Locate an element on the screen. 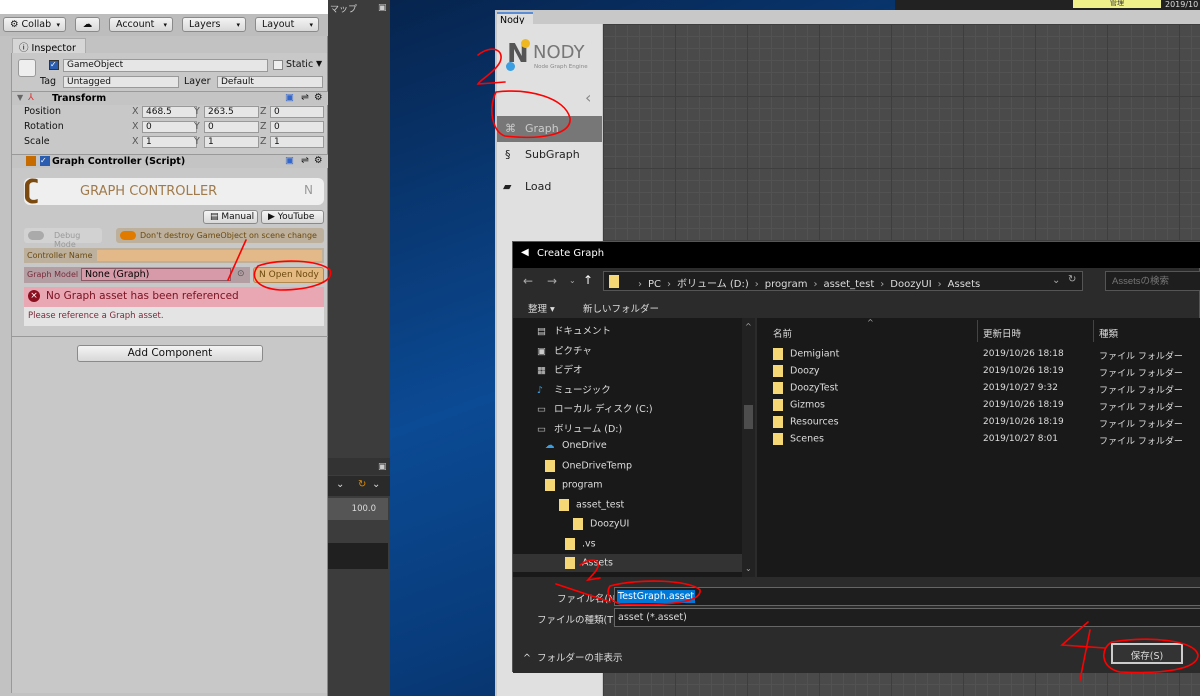 The image size is (1200, 696). breadcrumb-item: Assets is located at coordinates (964, 284).